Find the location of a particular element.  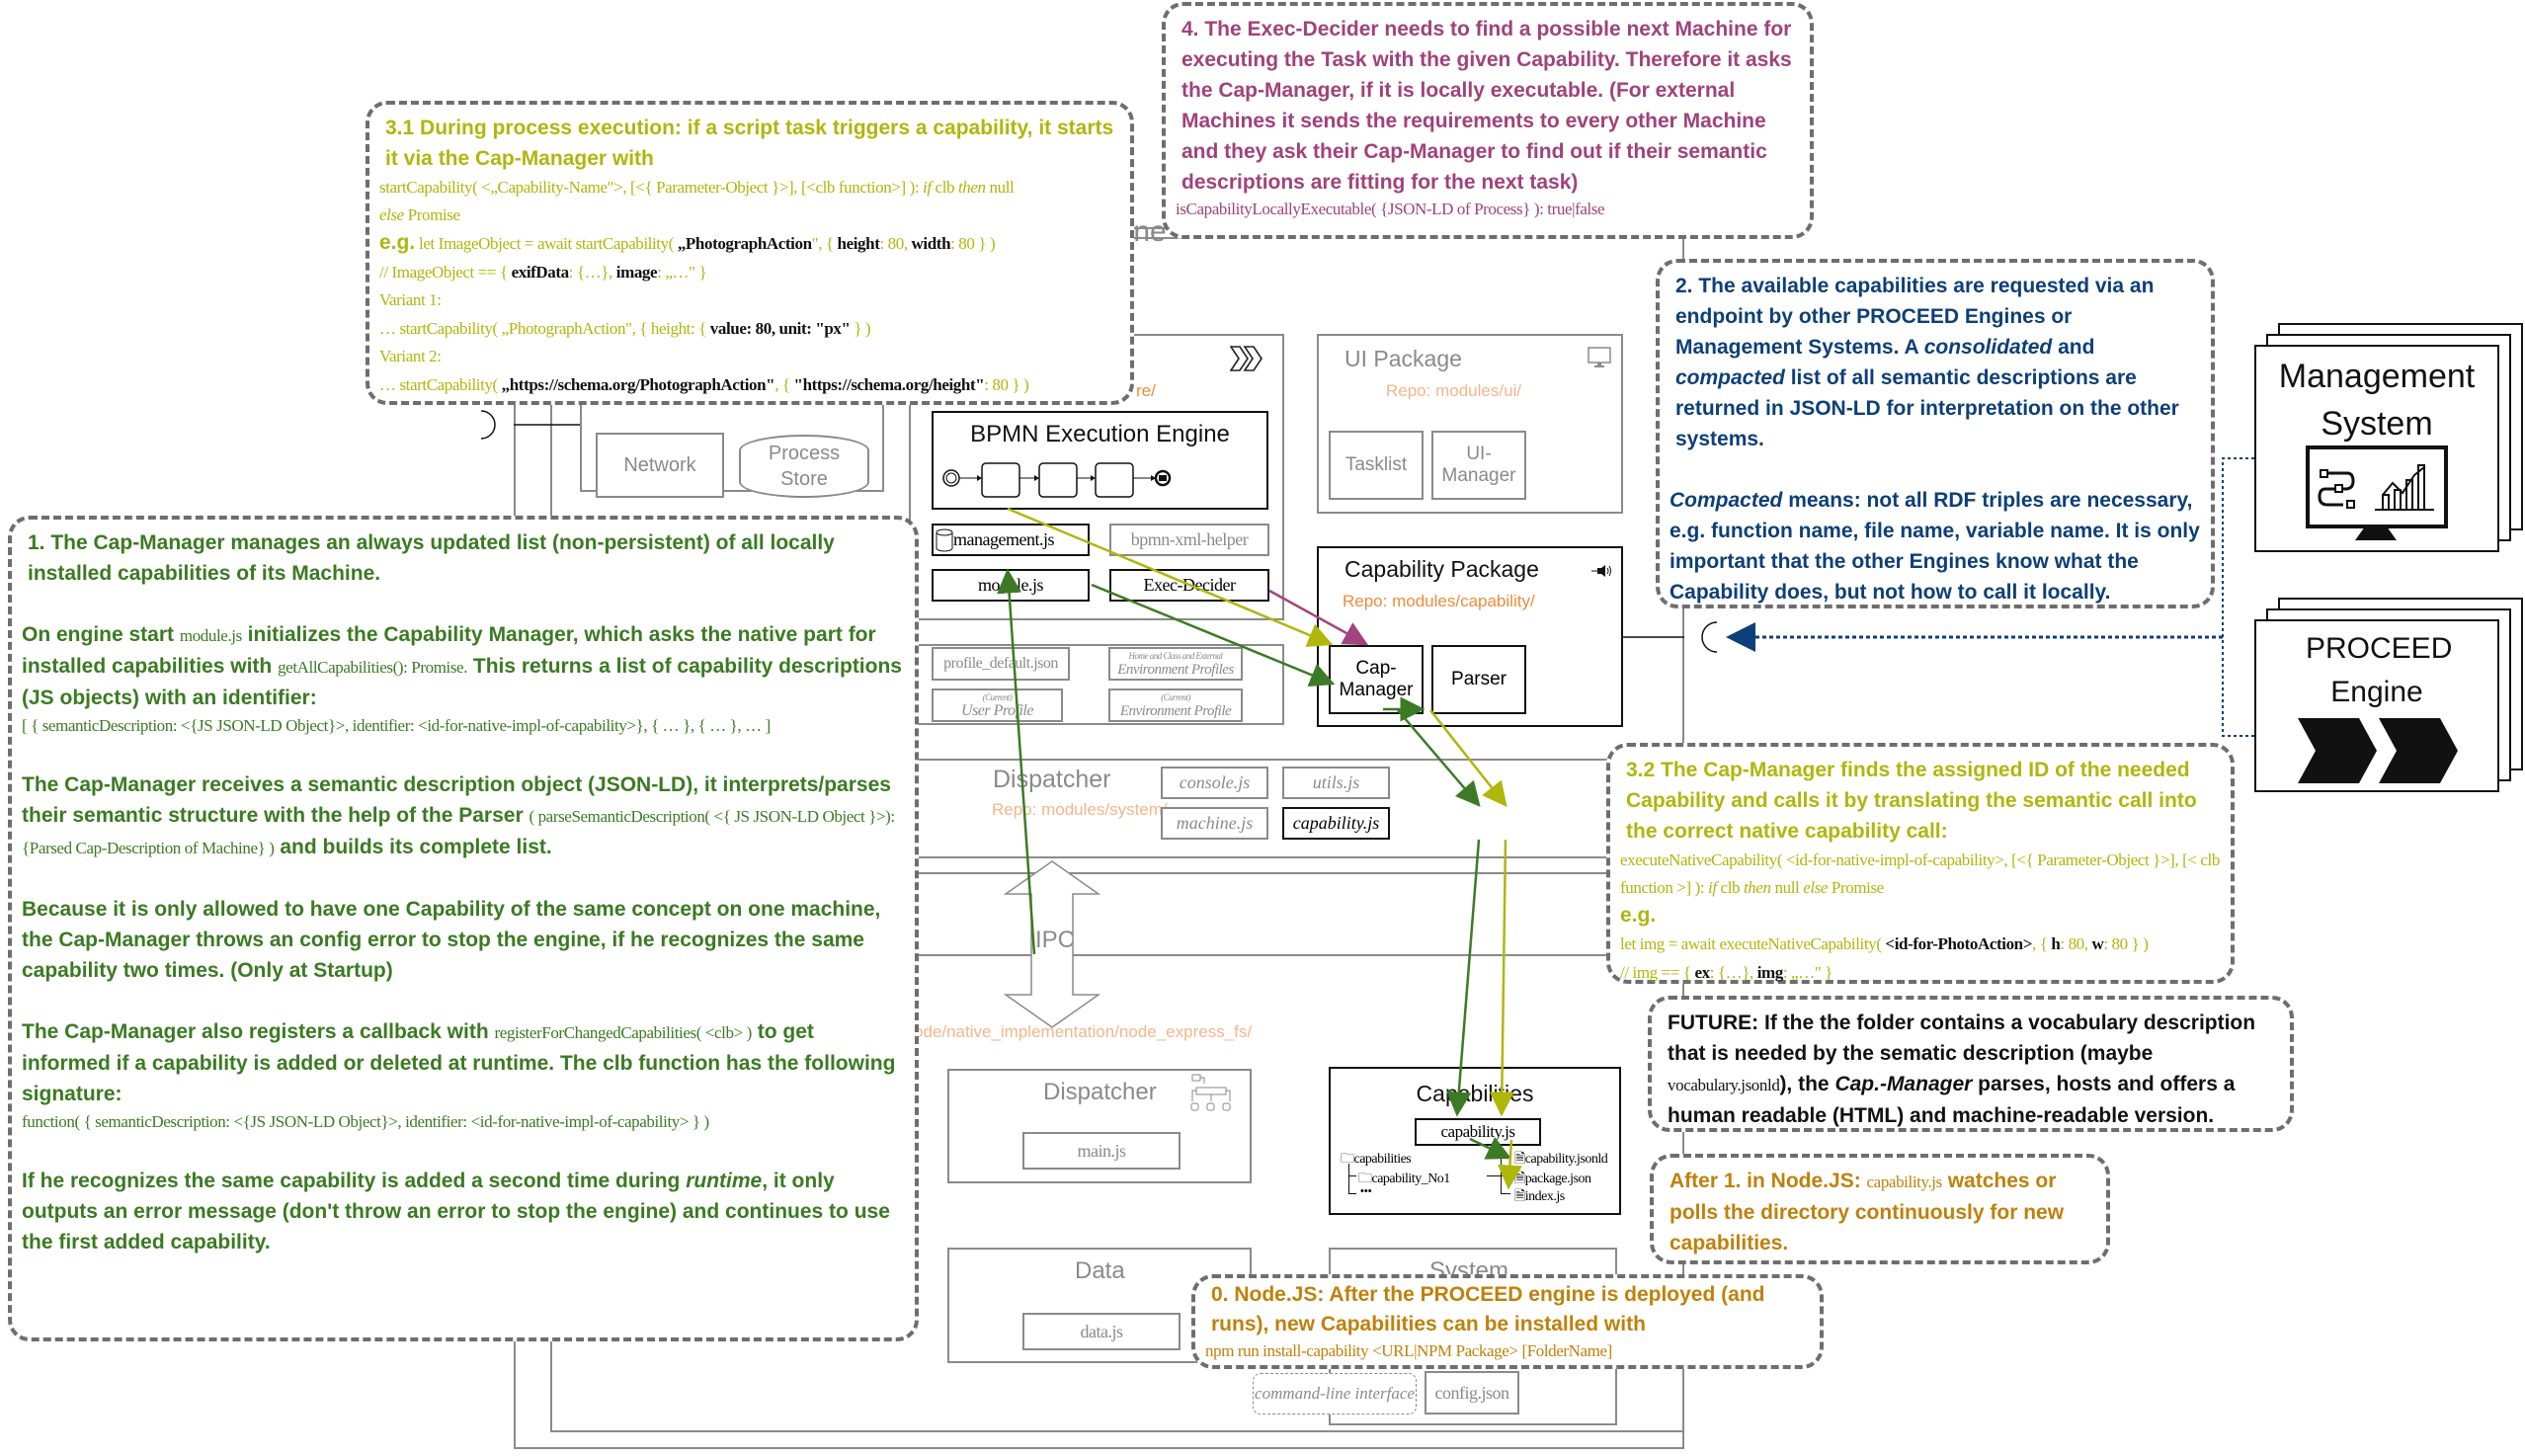

code-text: if is located at coordinates (927, 187).